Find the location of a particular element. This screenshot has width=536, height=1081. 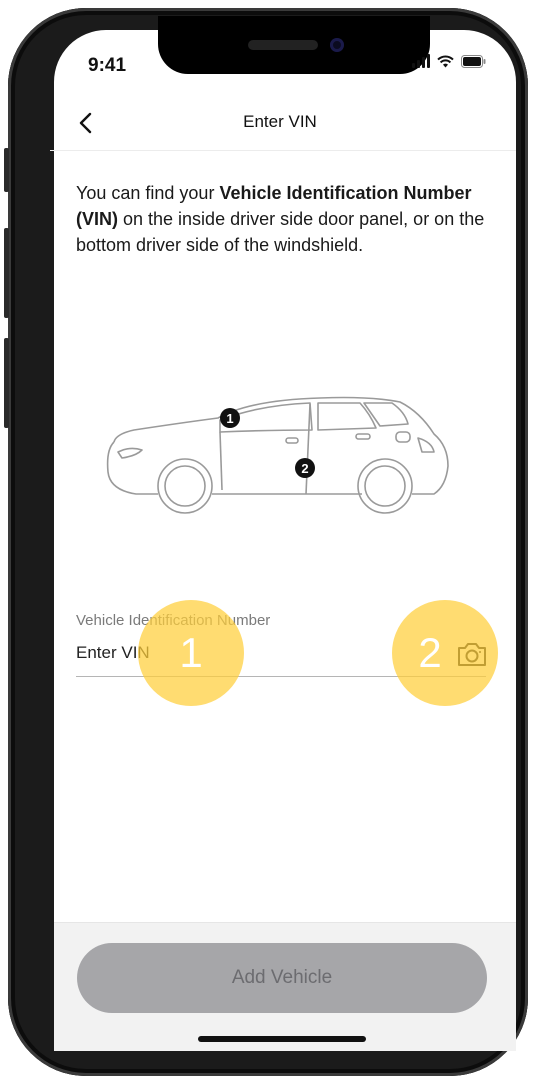

status-icons is located at coordinates (449, 61).